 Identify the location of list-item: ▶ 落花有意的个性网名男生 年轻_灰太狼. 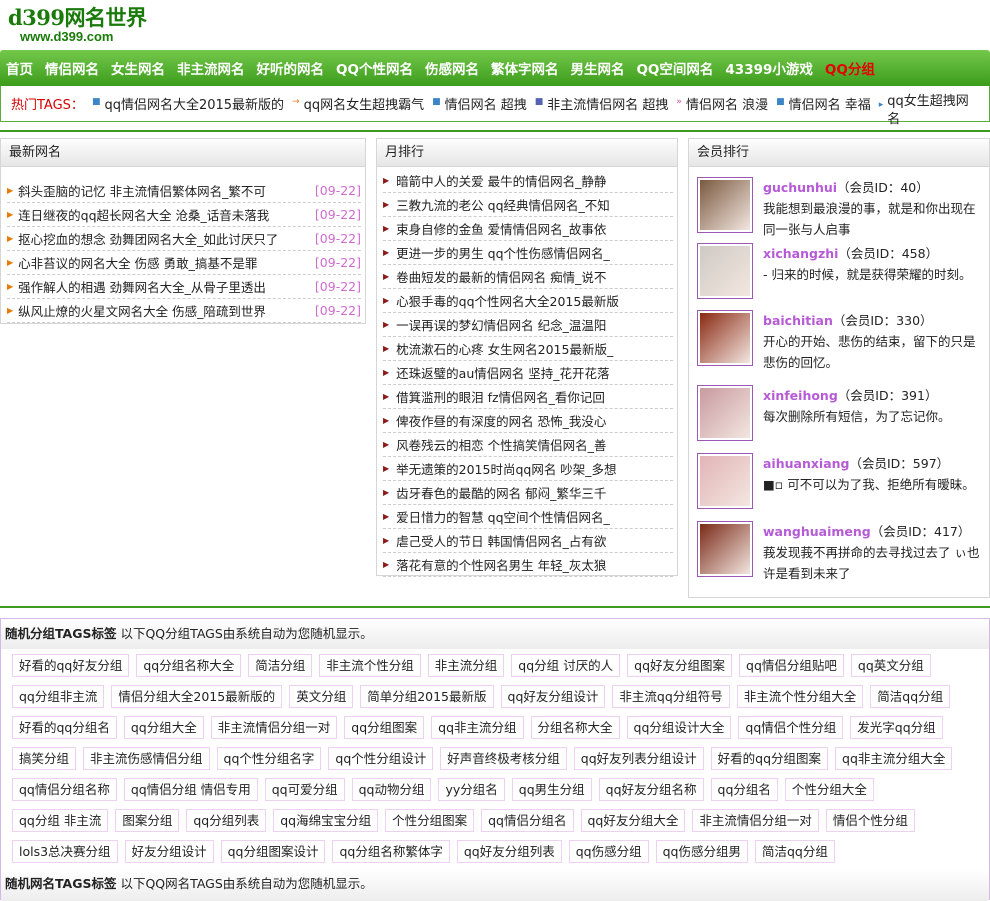
(528, 565).